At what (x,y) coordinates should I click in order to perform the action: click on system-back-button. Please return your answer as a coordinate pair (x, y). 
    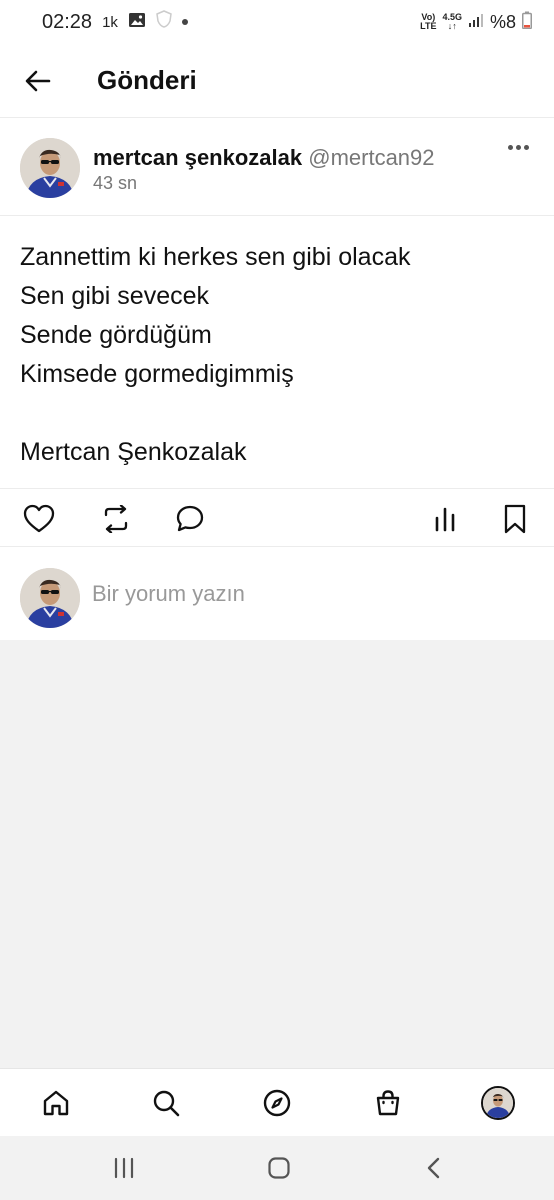
    Looking at the image, I should click on (434, 1168).